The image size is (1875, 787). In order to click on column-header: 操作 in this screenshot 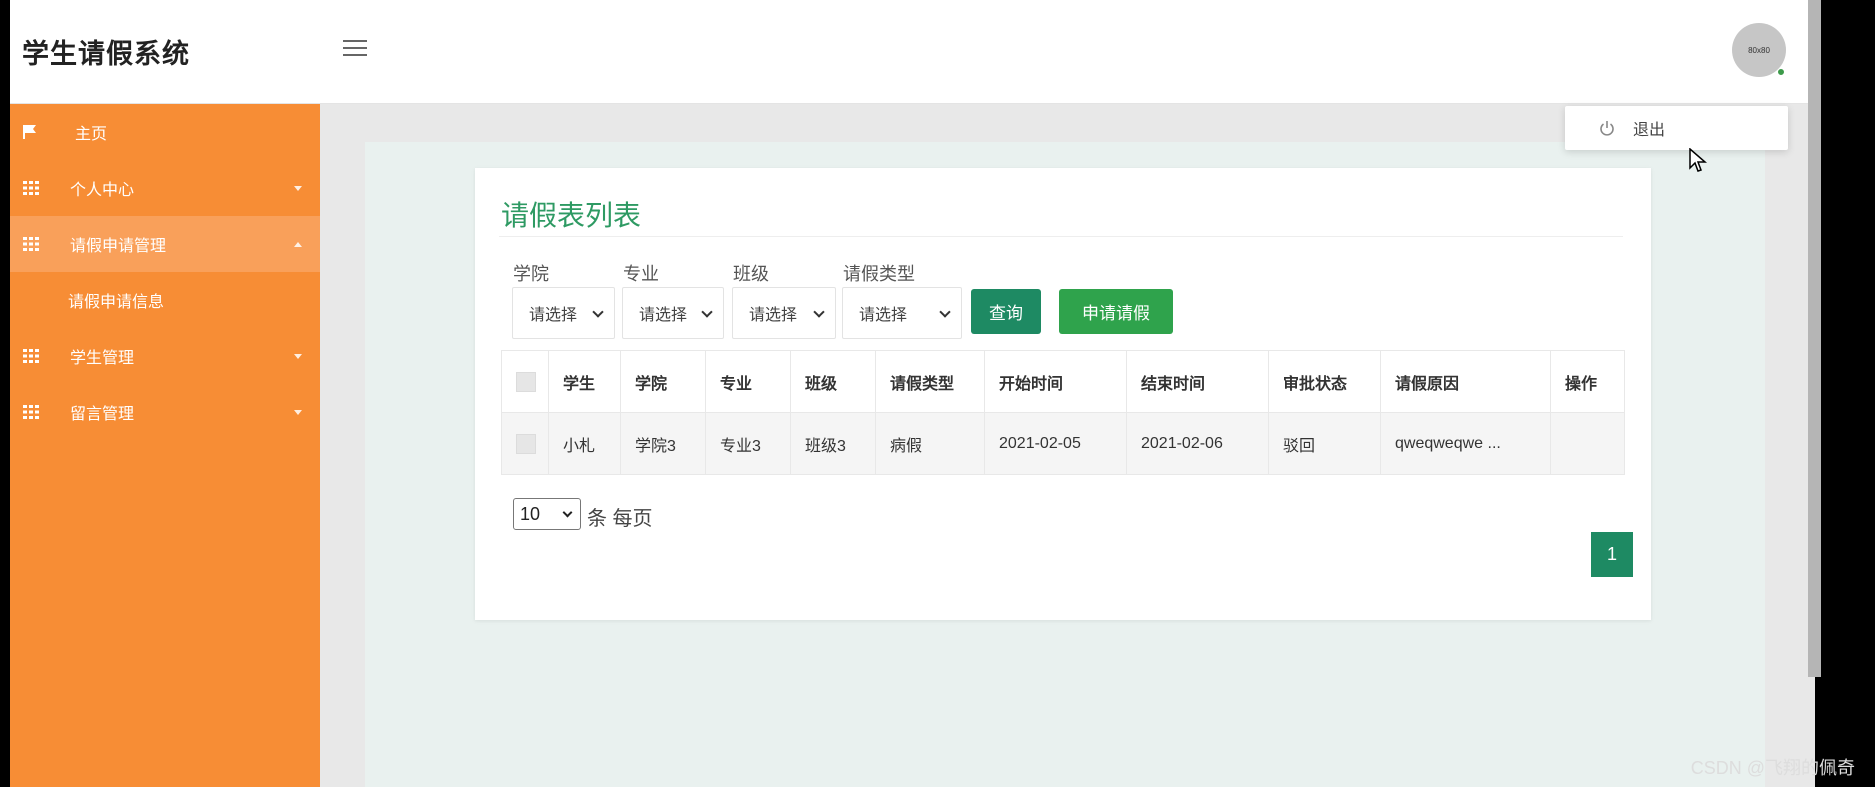, I will do `click(1587, 381)`.